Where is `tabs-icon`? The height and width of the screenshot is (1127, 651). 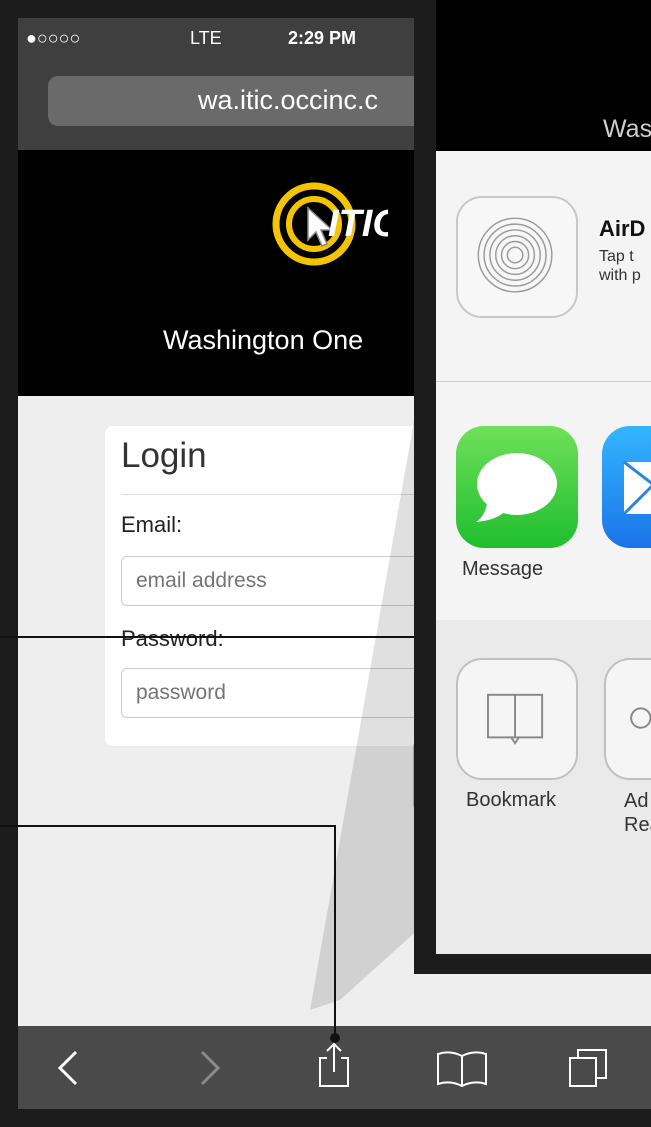
tabs-icon is located at coordinates (588, 1068).